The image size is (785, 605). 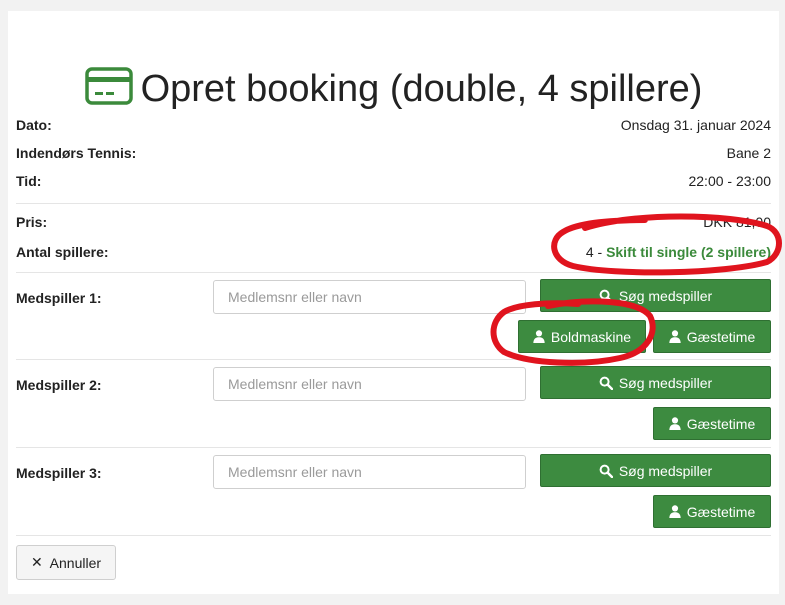 I want to click on search-fellow-player-2-button: Søg medspiller, so click(x=655, y=382).